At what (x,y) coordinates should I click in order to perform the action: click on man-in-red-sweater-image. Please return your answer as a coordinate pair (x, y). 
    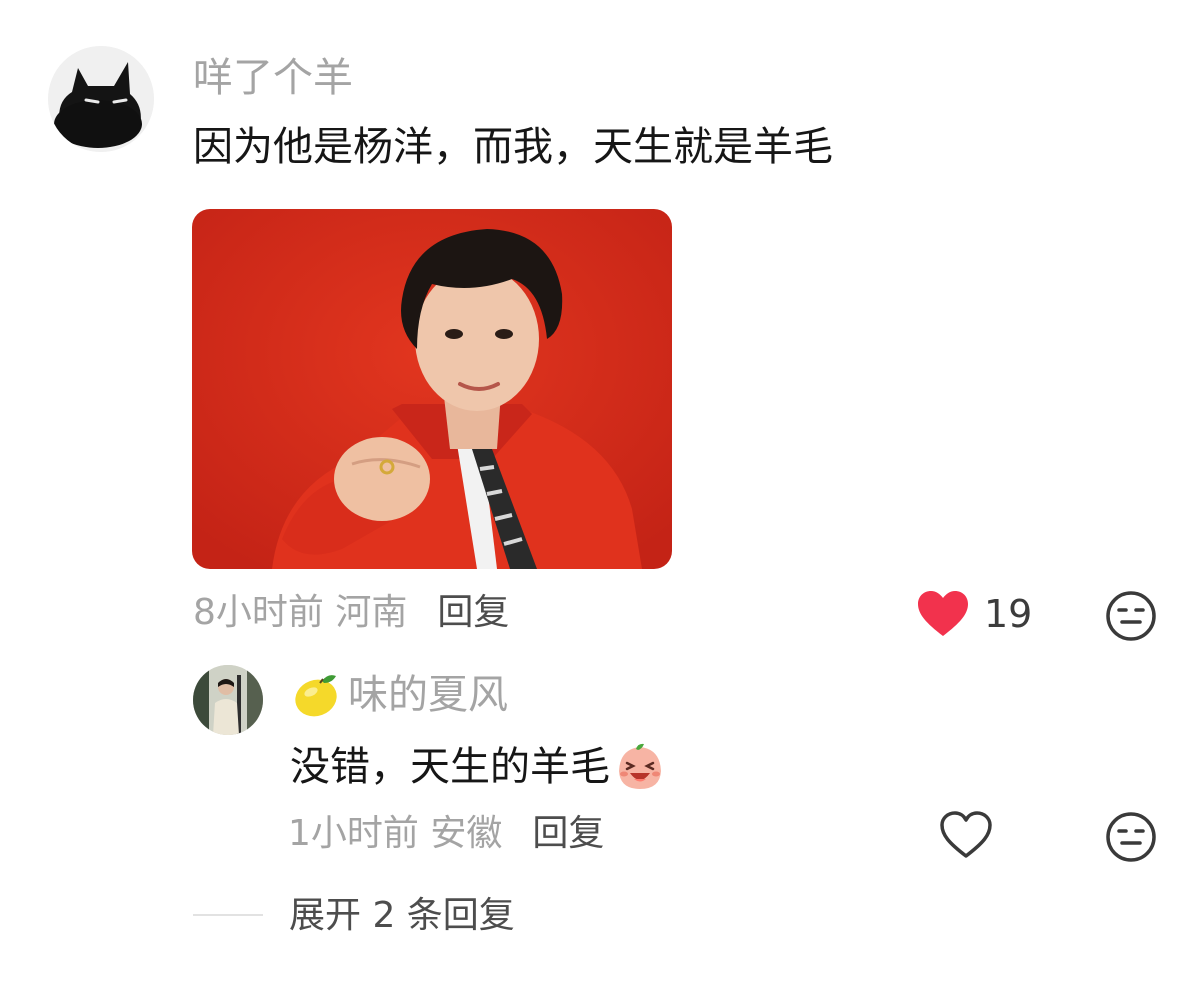
    Looking at the image, I should click on (432, 389).